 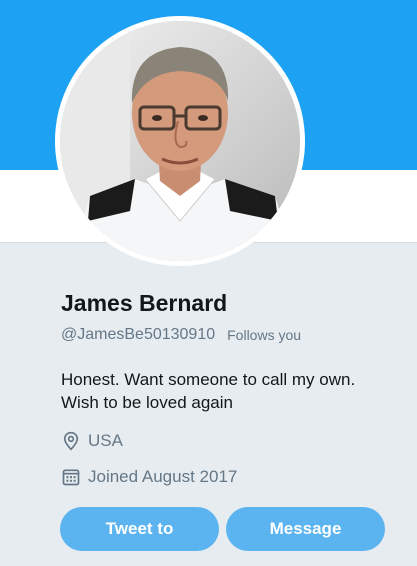 I want to click on location-row: USA, so click(x=92, y=441).